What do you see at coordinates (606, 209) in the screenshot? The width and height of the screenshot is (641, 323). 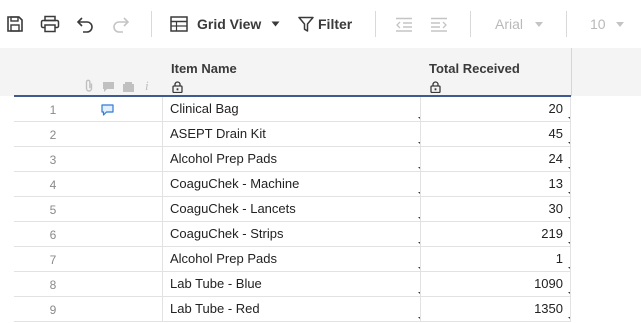 I see `empty-area` at bounding box center [606, 209].